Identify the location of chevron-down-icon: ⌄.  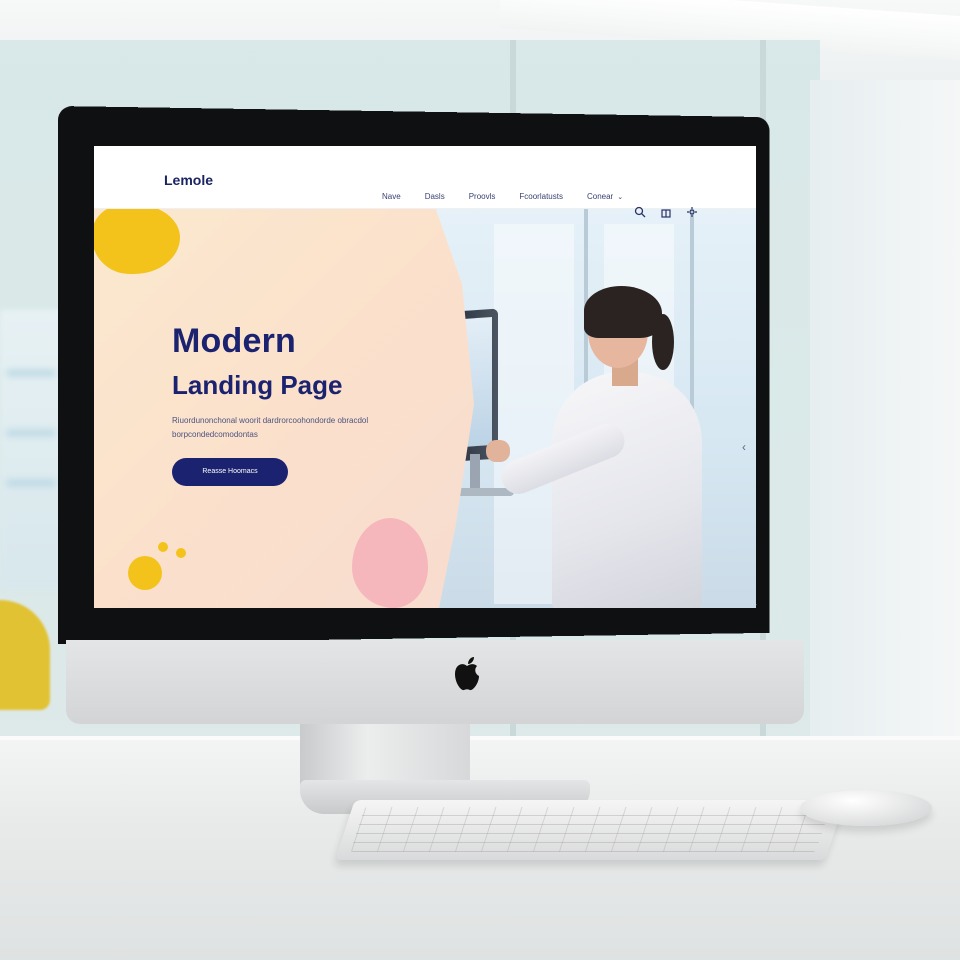
(620, 197).